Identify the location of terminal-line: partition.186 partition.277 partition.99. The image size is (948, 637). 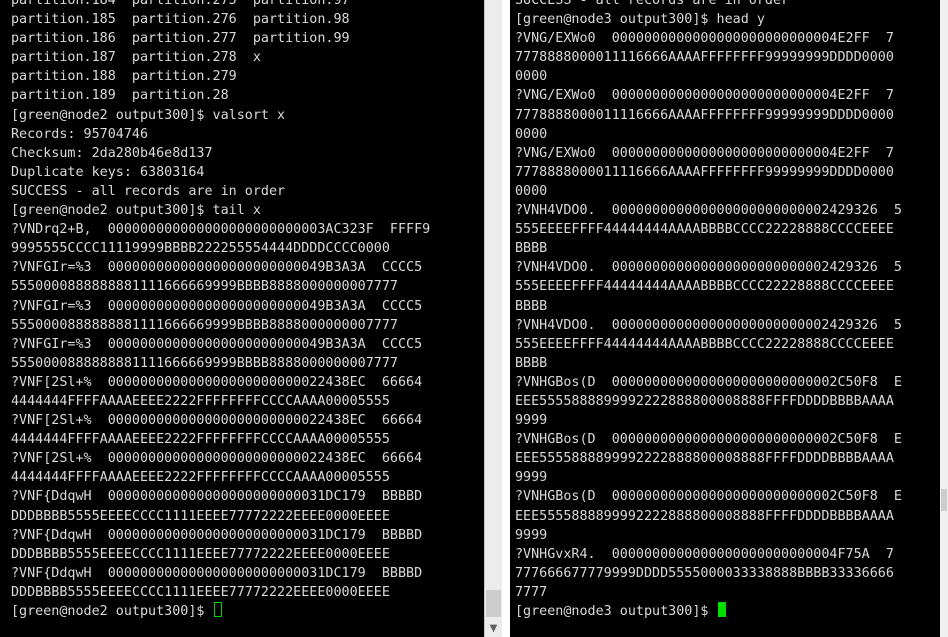
(180, 39).